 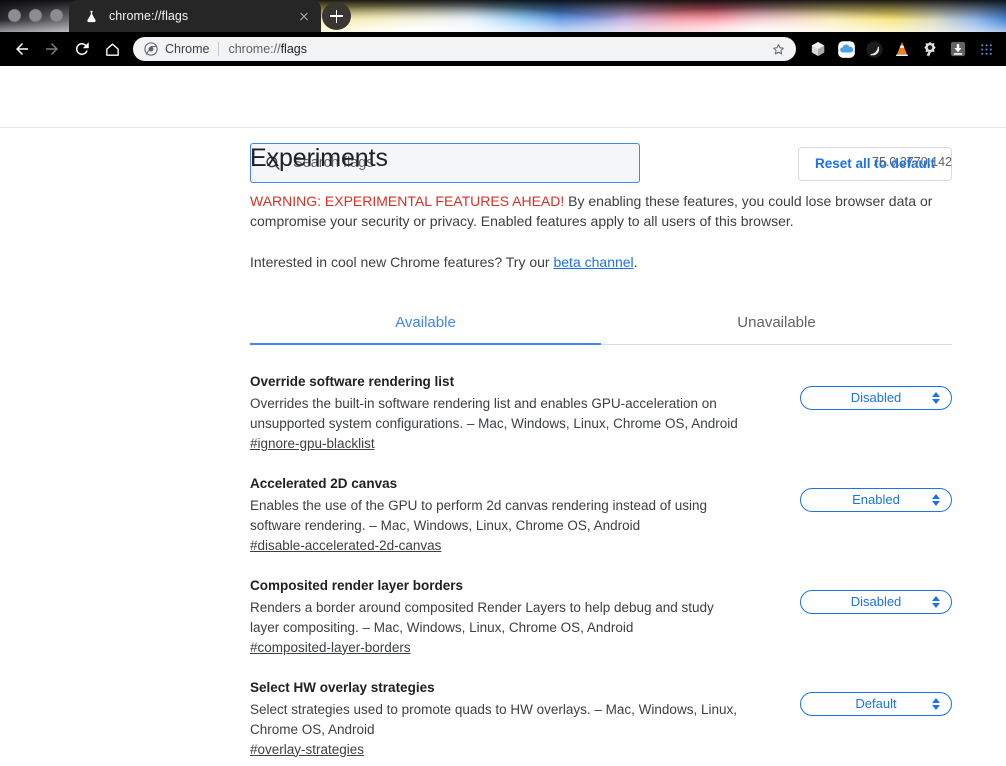 I want to click on tab-title: chrome://flags, so click(x=149, y=16).